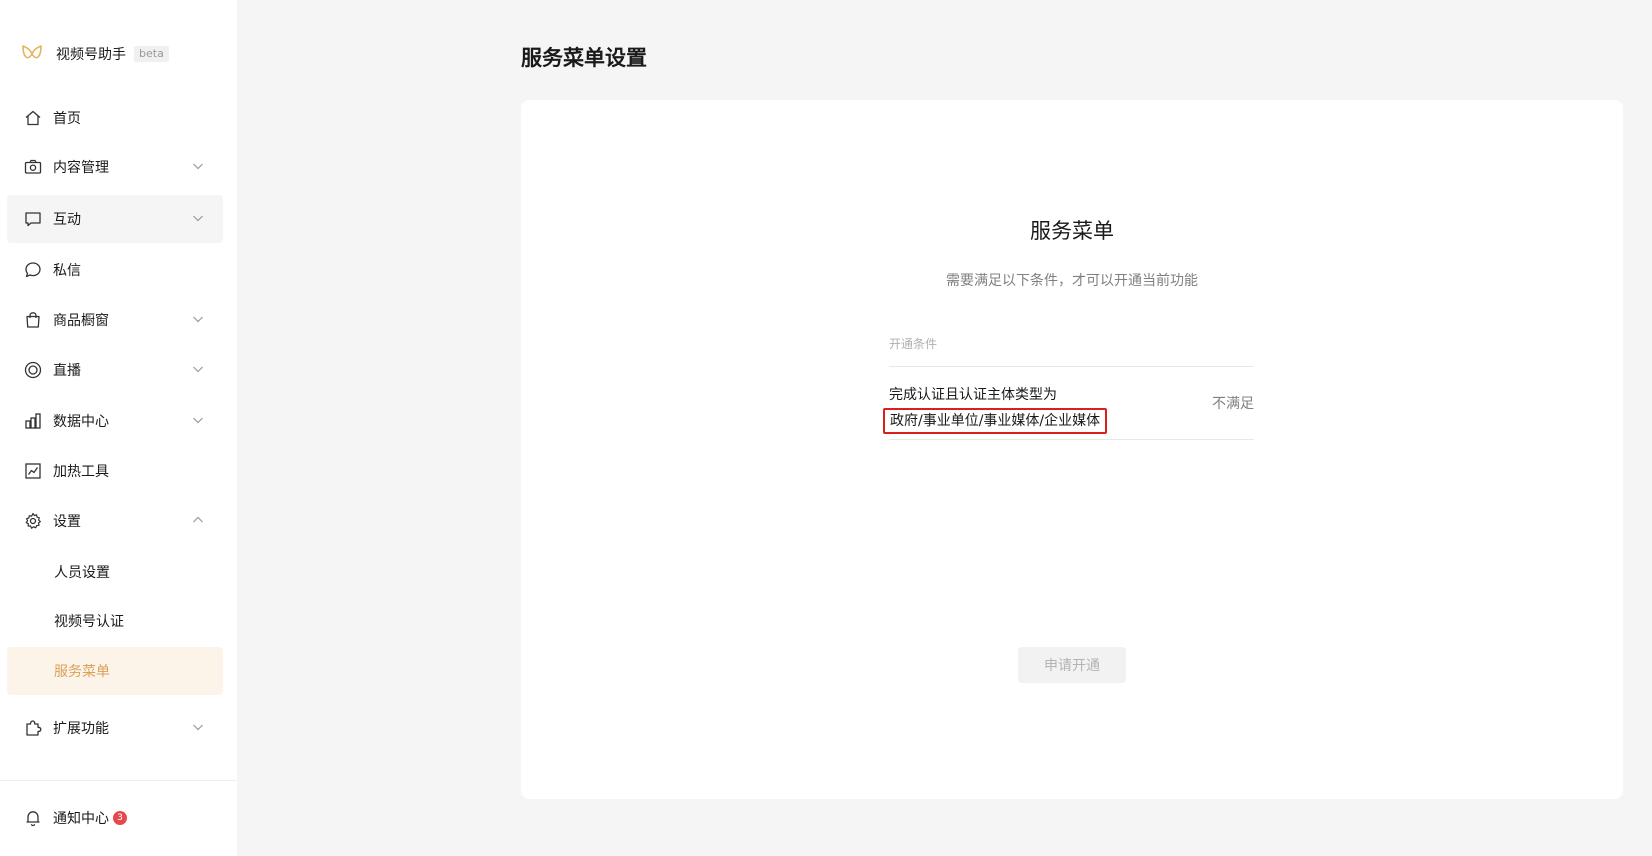  Describe the element at coordinates (81, 422) in the screenshot. I see `sidebar-item-label: 数据中心` at that location.